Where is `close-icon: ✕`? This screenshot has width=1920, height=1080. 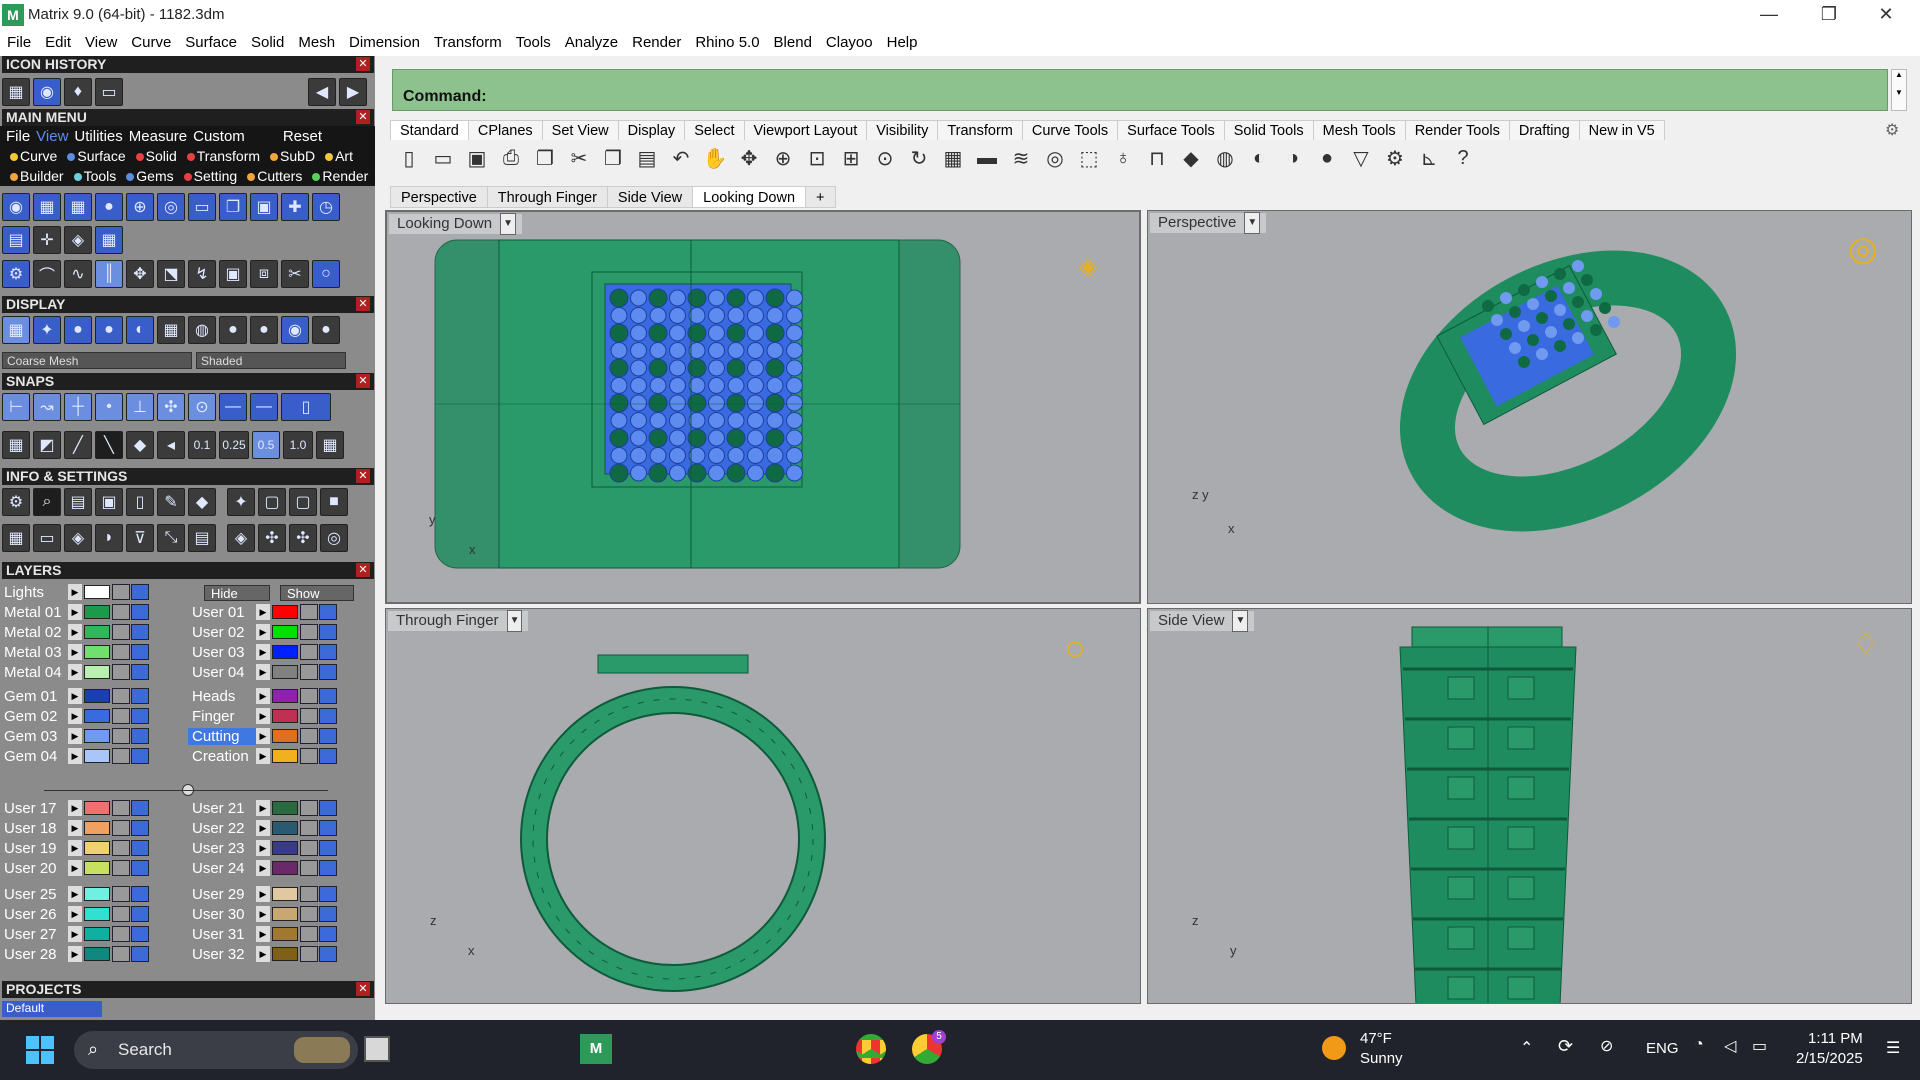
close-icon: ✕ is located at coordinates (363, 304).